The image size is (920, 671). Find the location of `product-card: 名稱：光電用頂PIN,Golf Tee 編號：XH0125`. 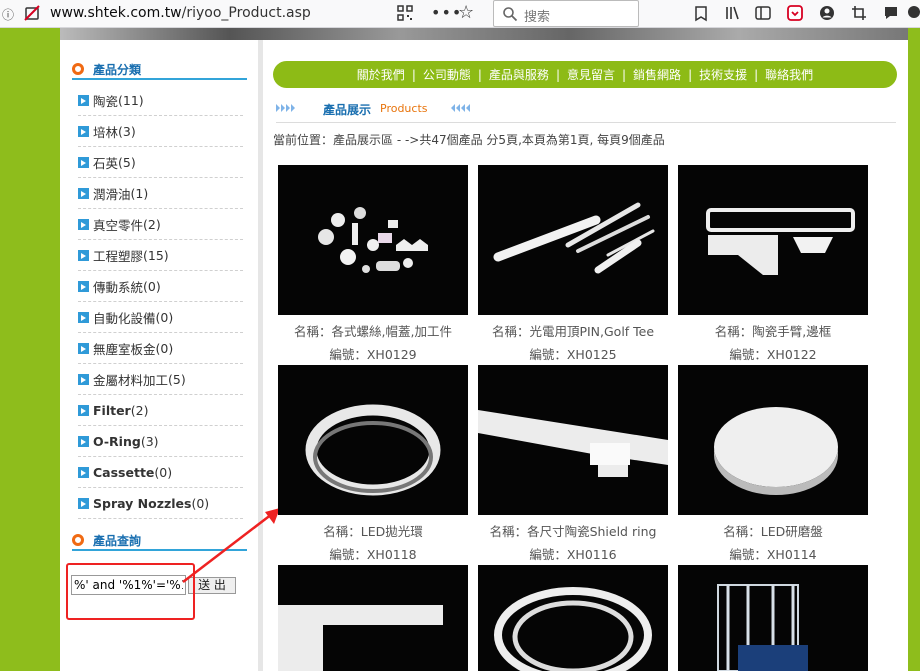

product-card: 名稱：光電用頂PIN,Golf Tee 編號：XH0125 is located at coordinates (573, 264).